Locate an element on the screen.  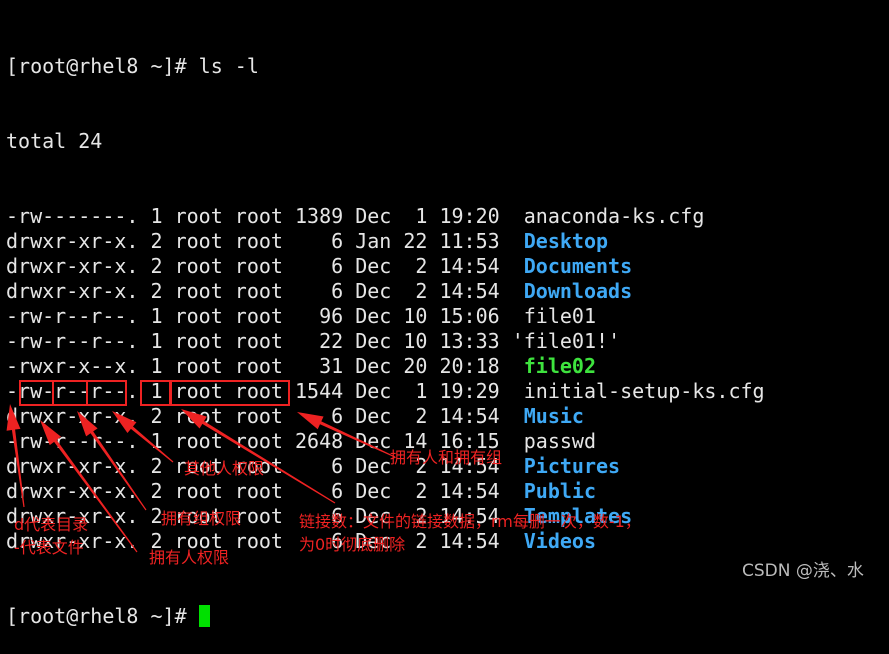
owner-group-label: 拥有人和拥有组 is located at coordinates (446, 457).